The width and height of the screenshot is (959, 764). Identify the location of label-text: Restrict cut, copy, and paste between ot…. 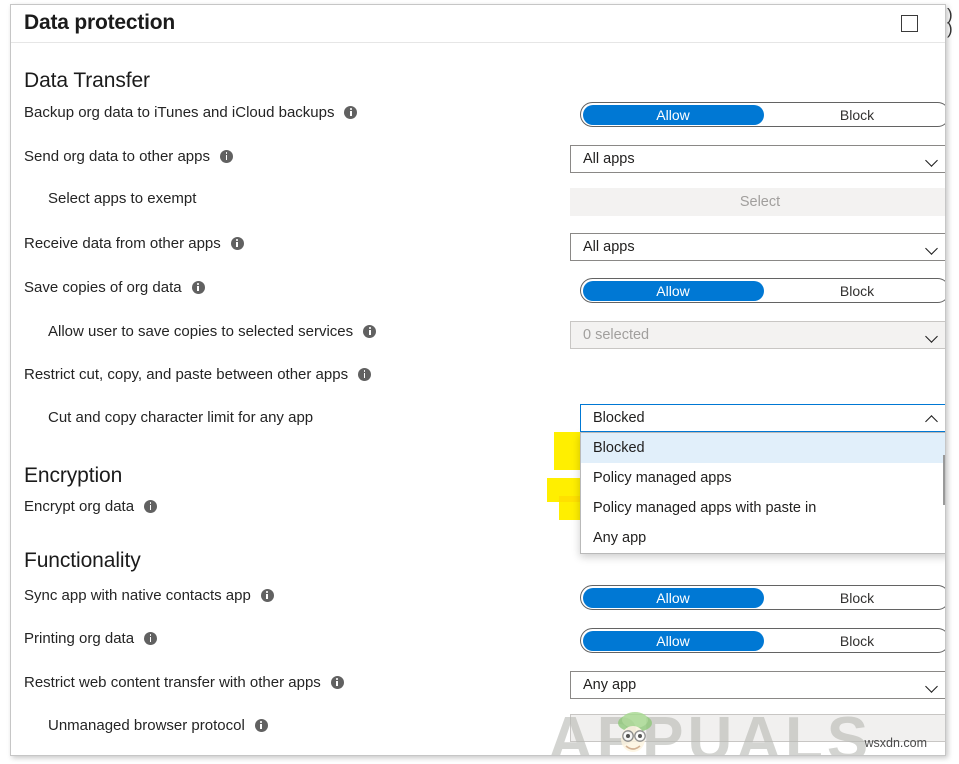
(186, 374).